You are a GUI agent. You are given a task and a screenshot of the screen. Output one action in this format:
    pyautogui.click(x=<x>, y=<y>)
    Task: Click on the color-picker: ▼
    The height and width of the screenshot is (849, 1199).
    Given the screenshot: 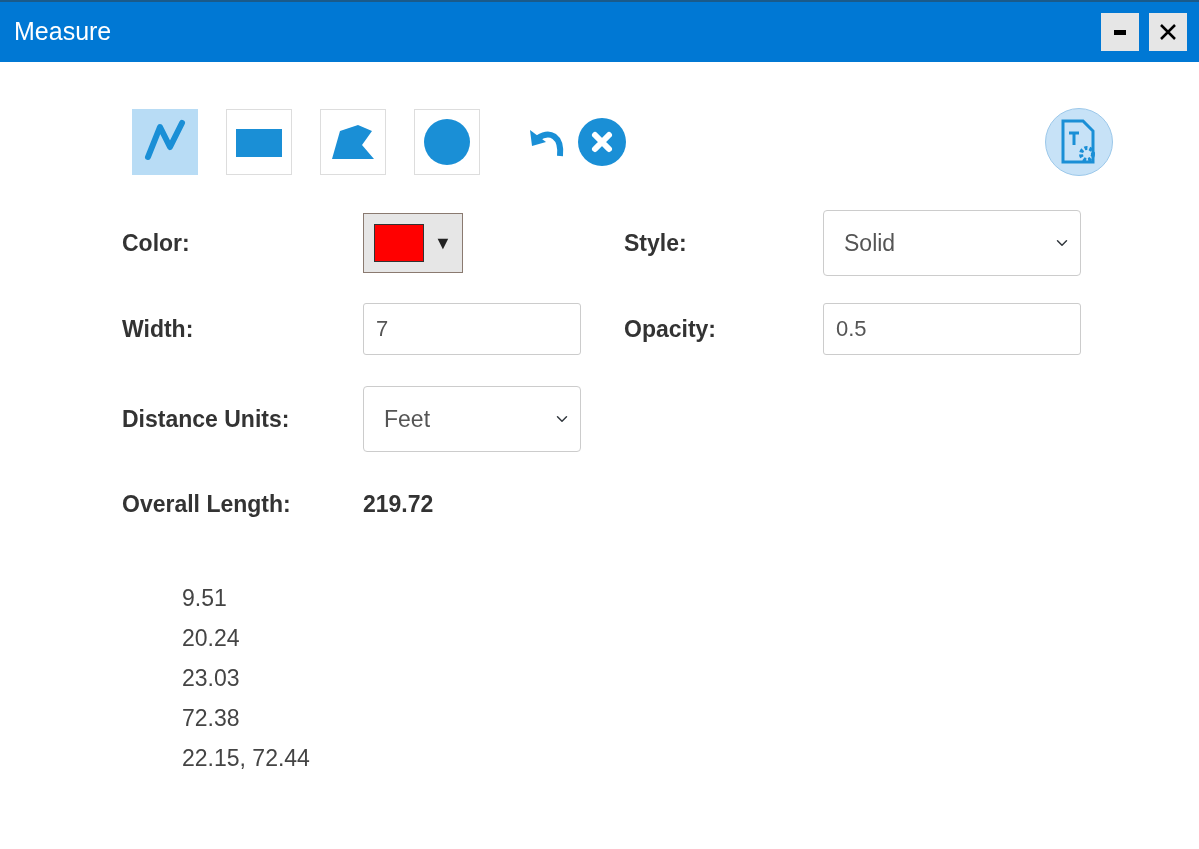 What is the action you would take?
    pyautogui.click(x=413, y=243)
    